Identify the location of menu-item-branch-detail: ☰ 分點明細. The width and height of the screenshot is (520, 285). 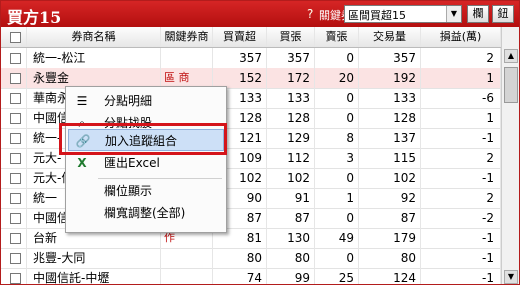
(146, 101).